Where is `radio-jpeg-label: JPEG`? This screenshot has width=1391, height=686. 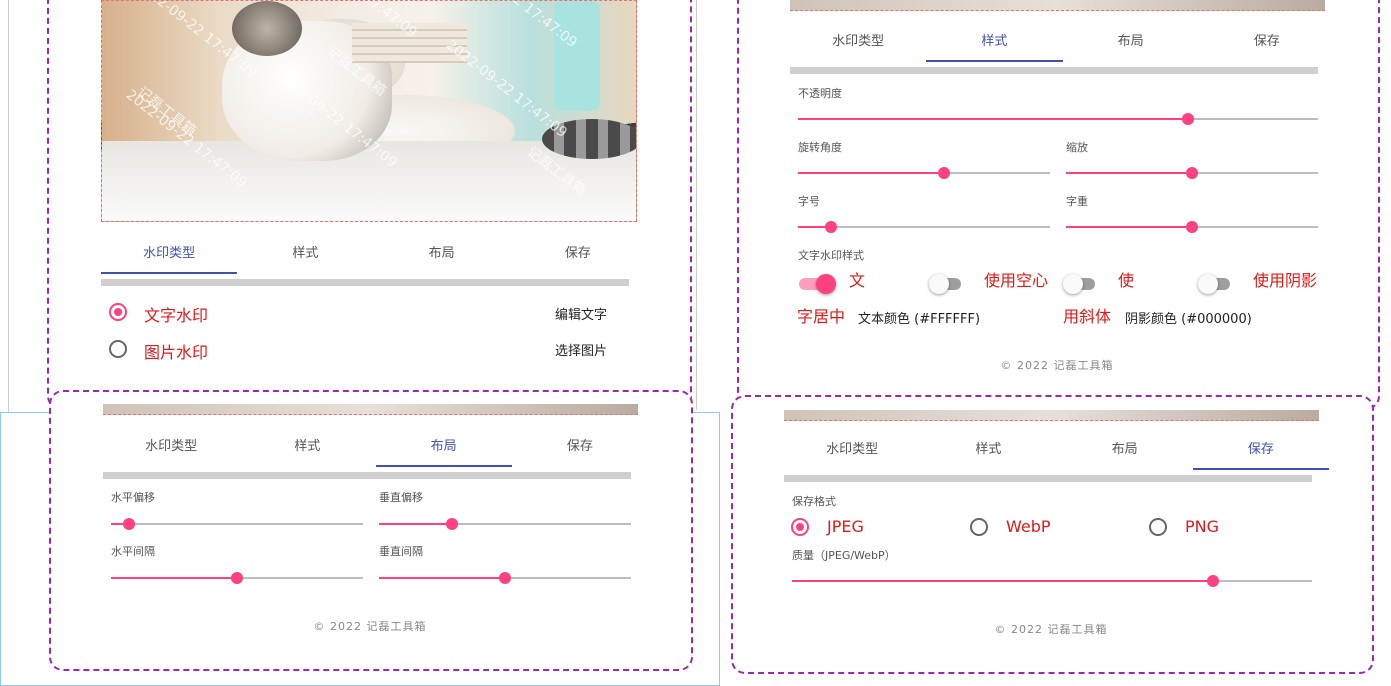
radio-jpeg-label: JPEG is located at coordinates (845, 526).